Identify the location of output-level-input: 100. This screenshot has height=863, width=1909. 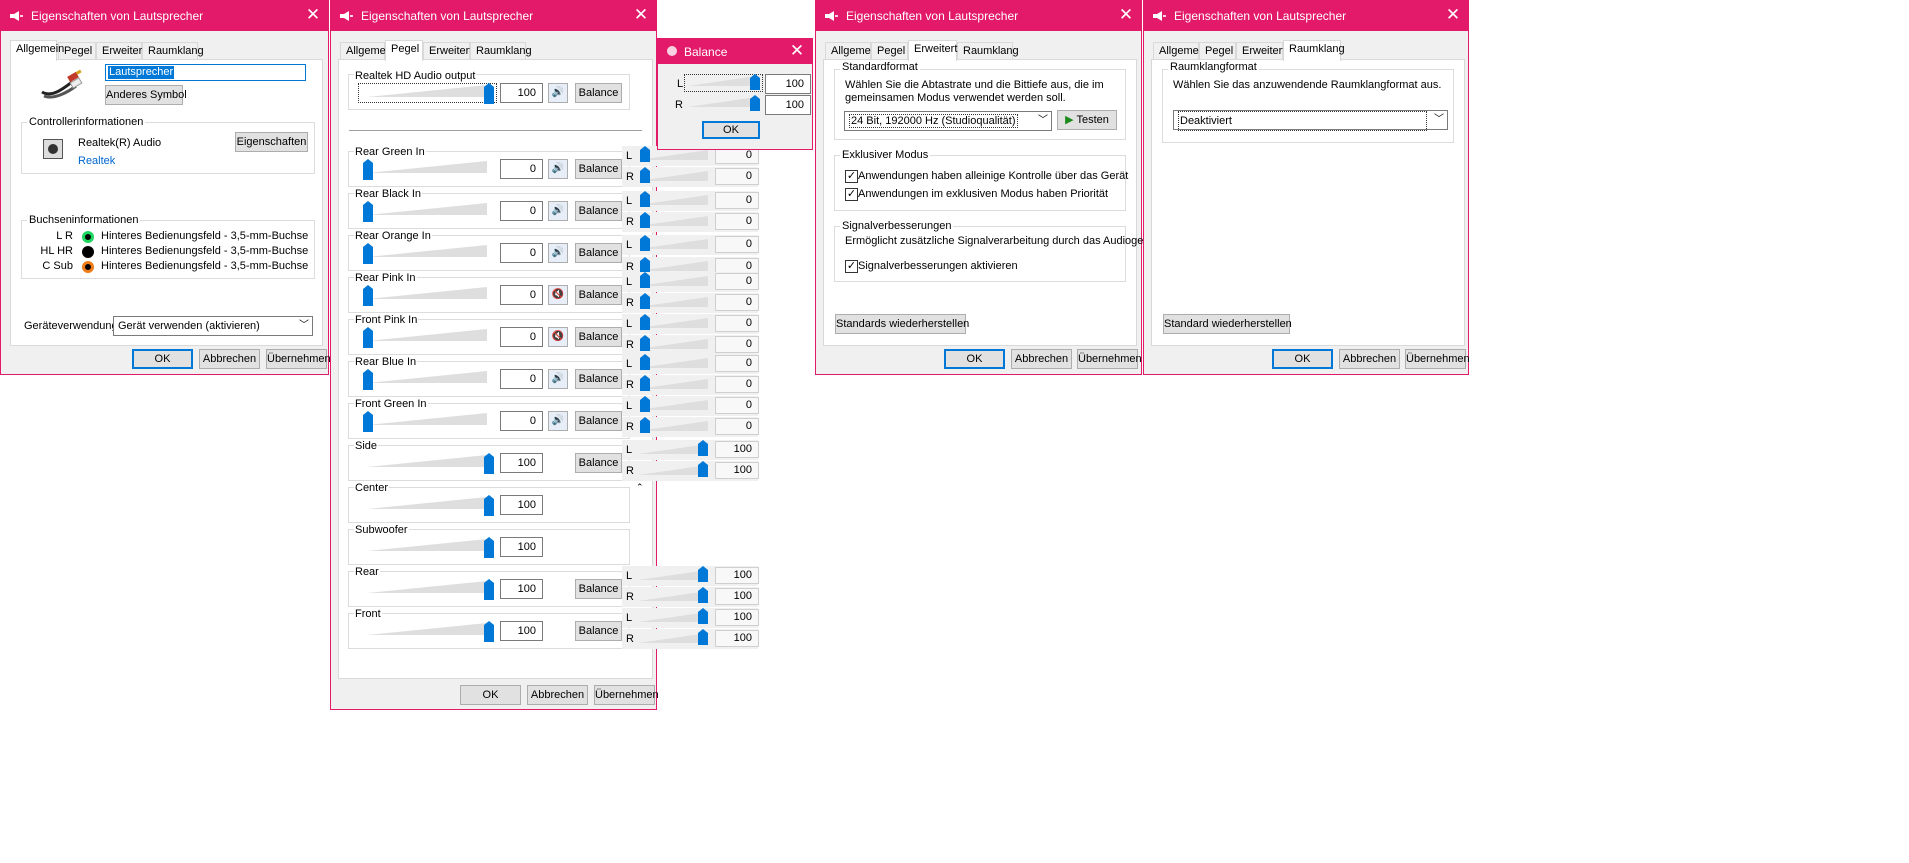
(521, 93).